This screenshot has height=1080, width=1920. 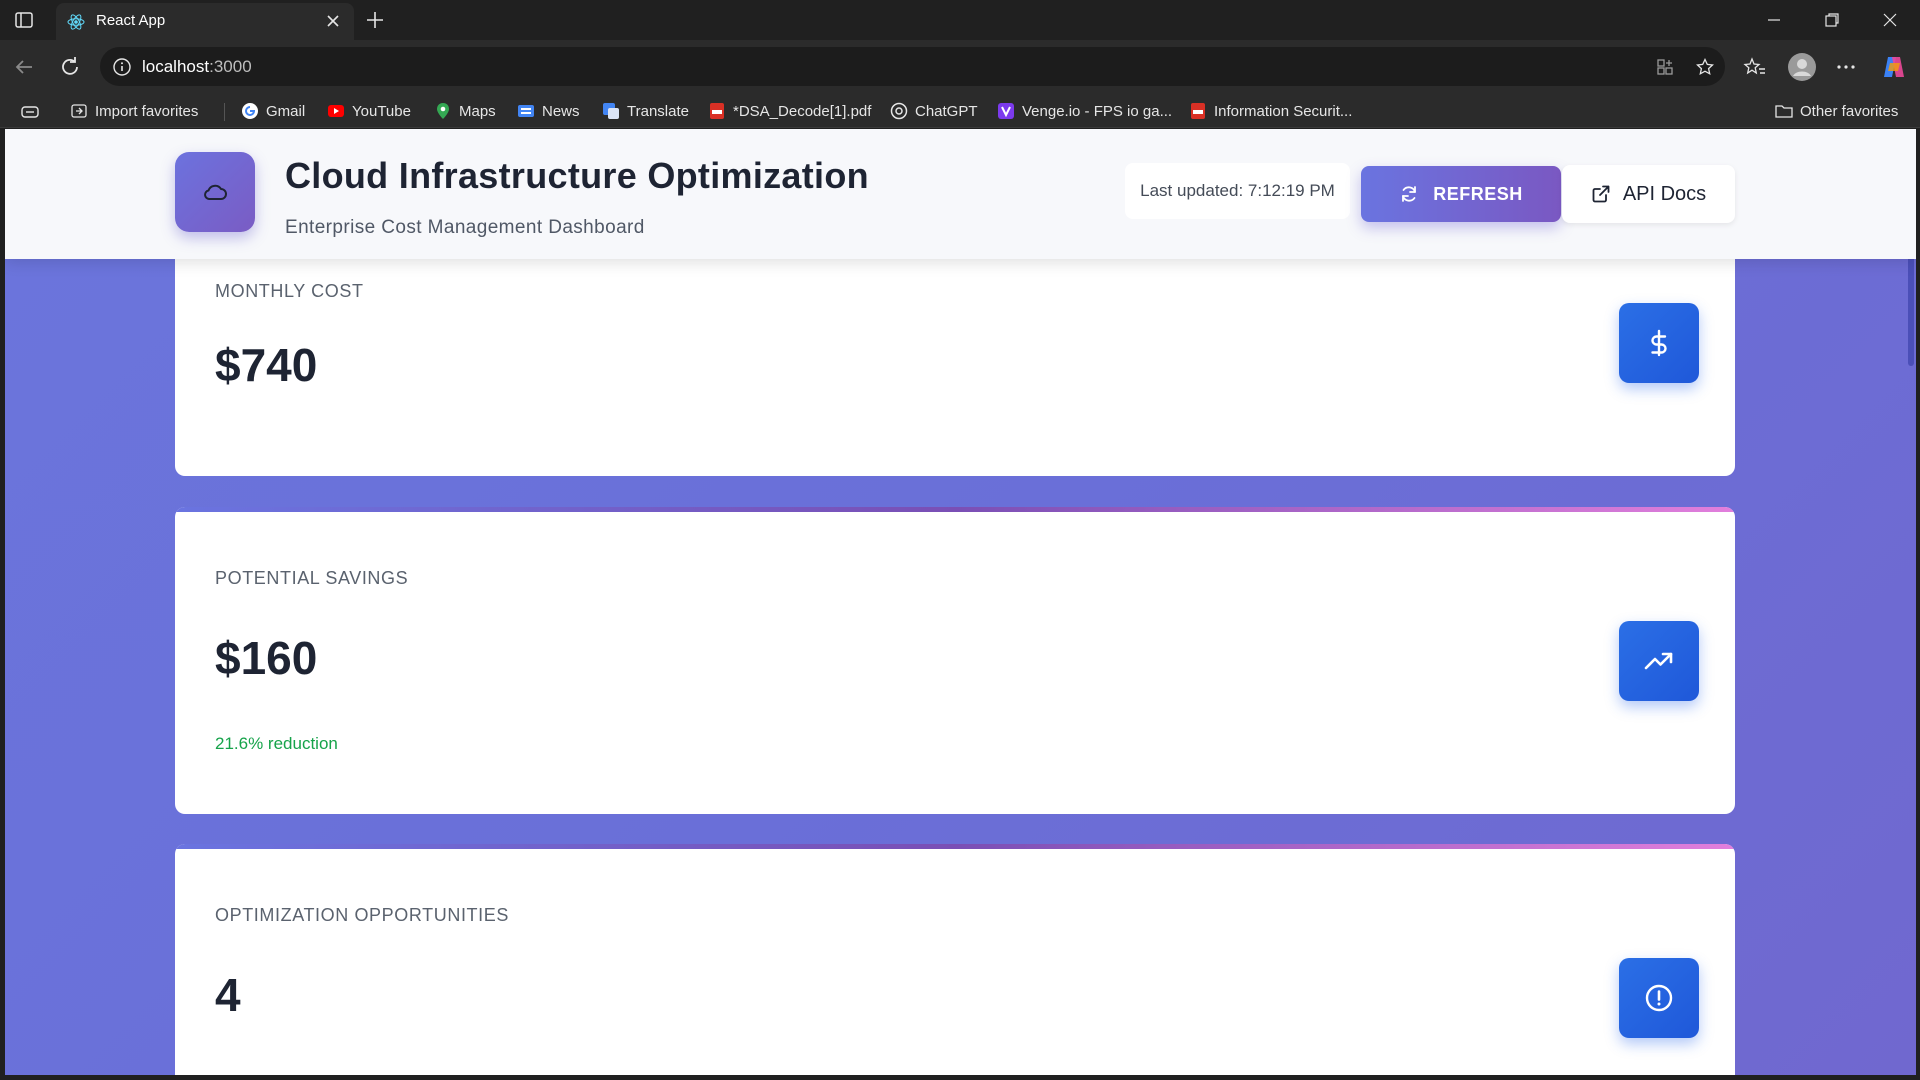 I want to click on copilot-icon, so click(x=1894, y=67).